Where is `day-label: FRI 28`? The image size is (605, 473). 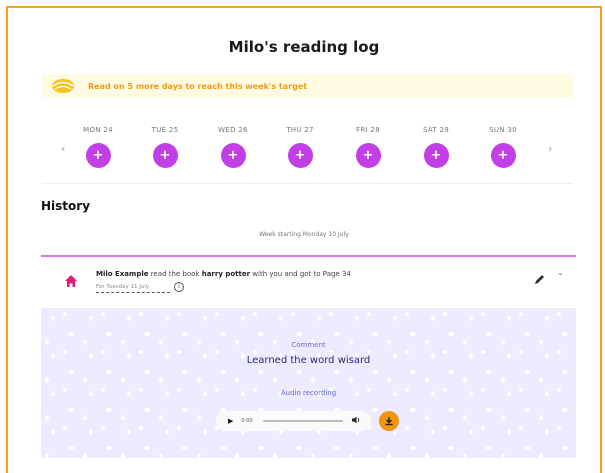
day-label: FRI 28 is located at coordinates (368, 130).